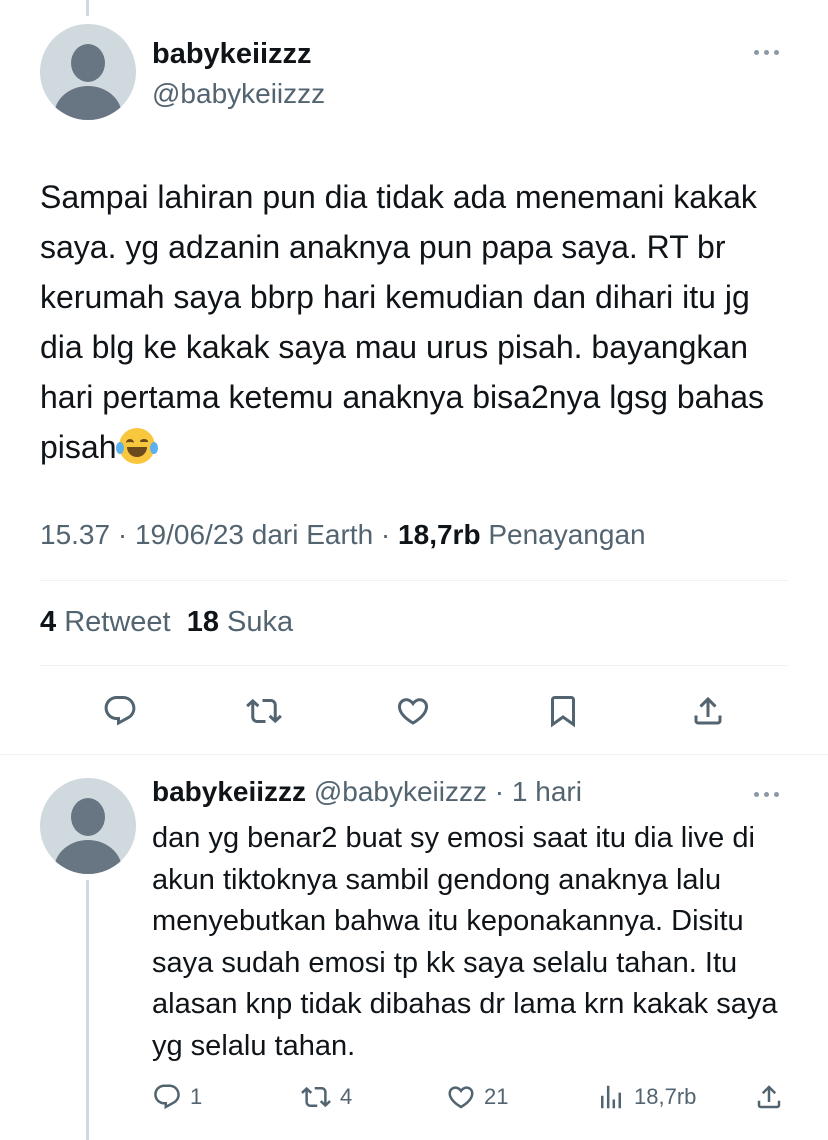 The image size is (828, 1140). I want to click on engagement-stats: 4 Retweet 18 Suka, so click(166, 622).